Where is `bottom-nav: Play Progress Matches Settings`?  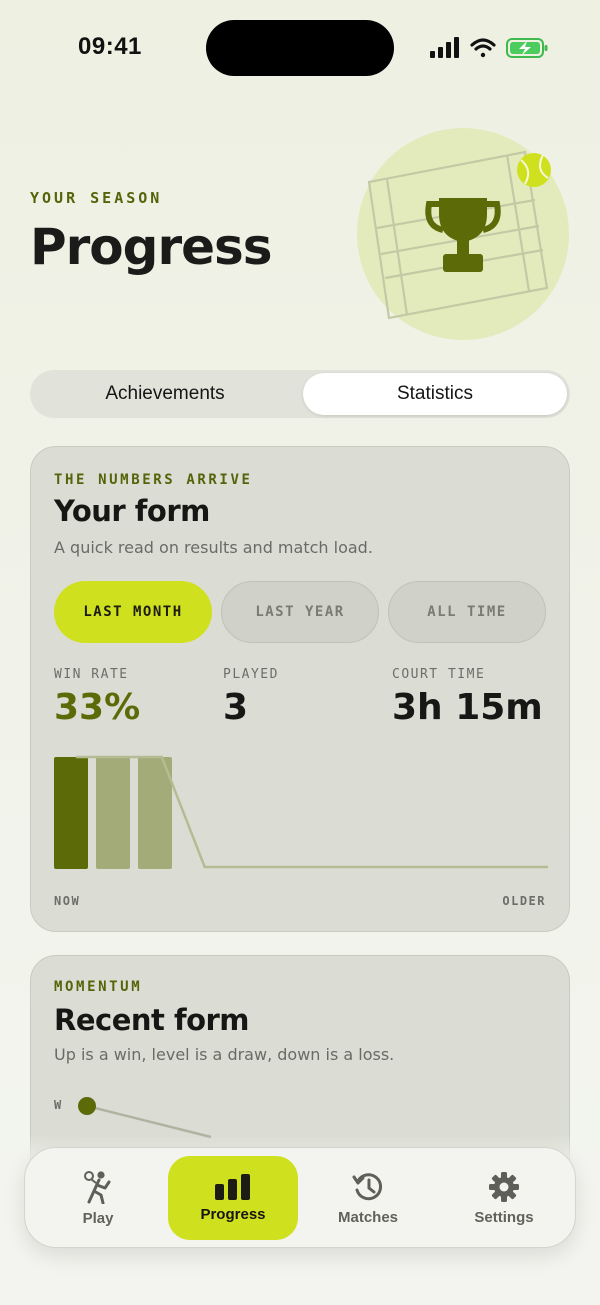 bottom-nav: Play Progress Matches Settings is located at coordinates (300, 1197).